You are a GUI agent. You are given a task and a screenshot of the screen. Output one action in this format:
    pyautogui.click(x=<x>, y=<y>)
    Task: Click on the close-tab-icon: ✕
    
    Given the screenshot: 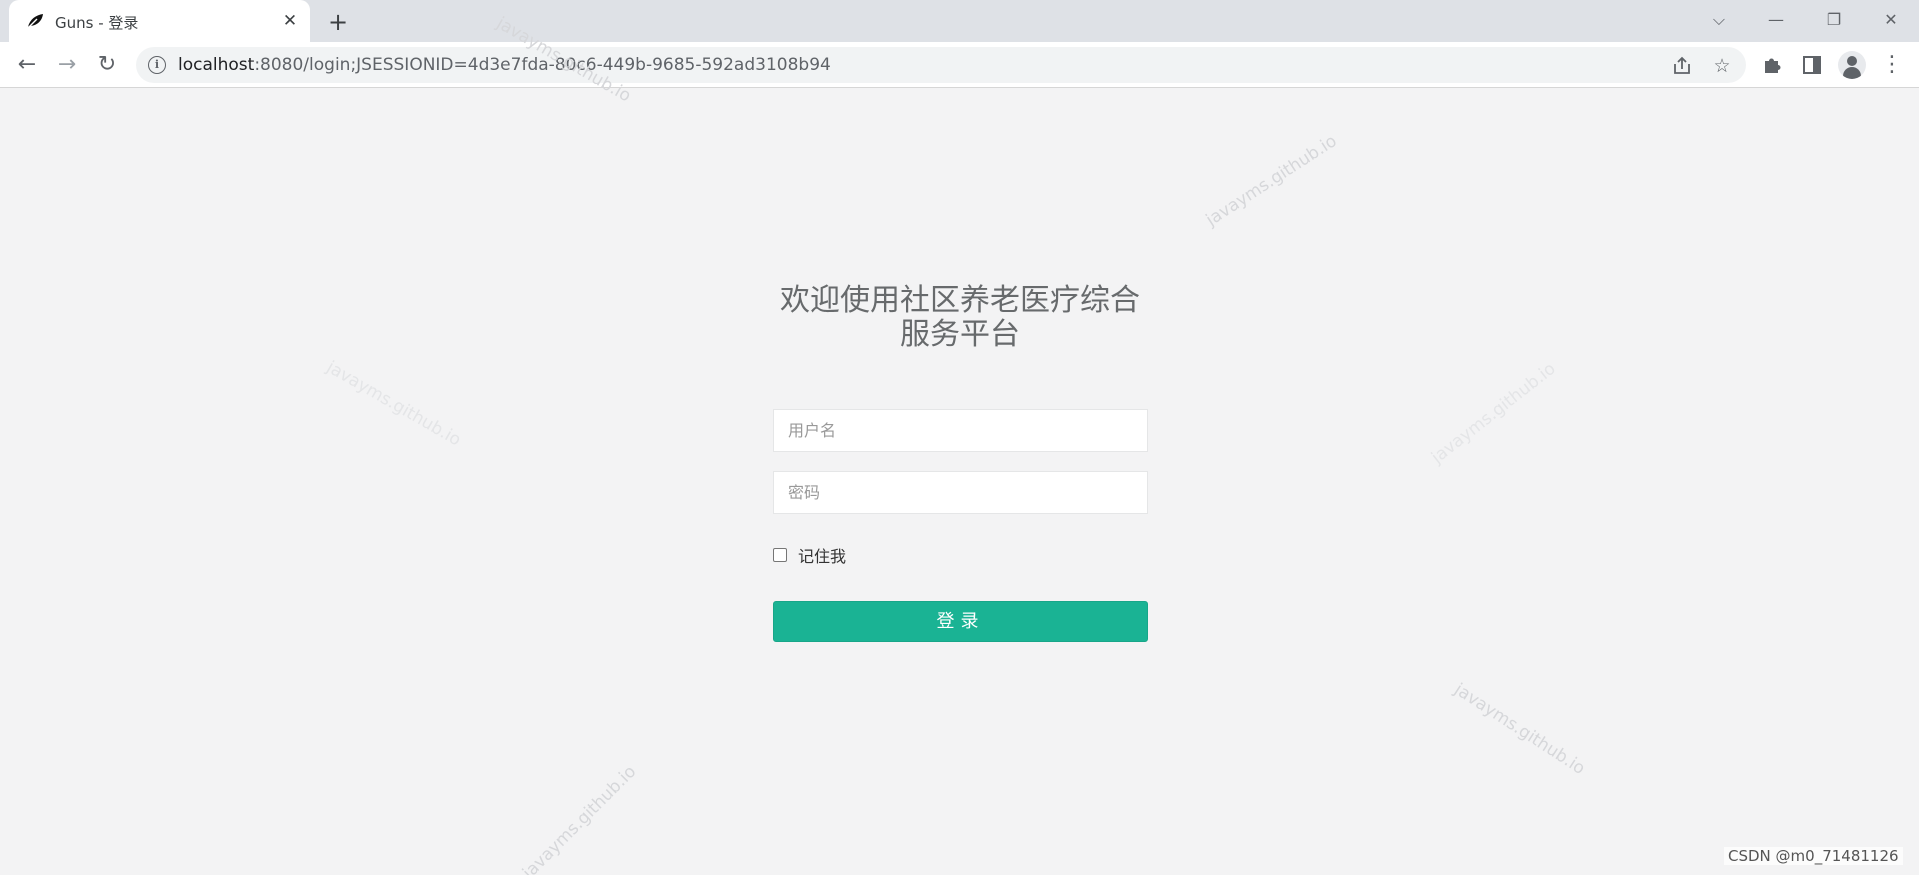 What is the action you would take?
    pyautogui.click(x=290, y=21)
    